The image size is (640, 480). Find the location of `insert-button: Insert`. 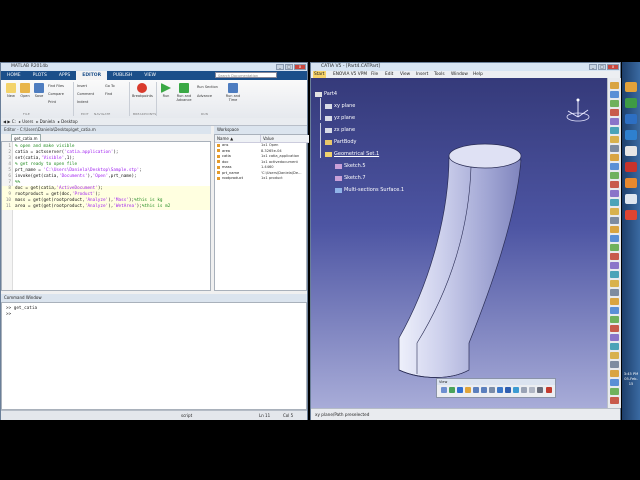

insert-button: Insert is located at coordinates (82, 86).